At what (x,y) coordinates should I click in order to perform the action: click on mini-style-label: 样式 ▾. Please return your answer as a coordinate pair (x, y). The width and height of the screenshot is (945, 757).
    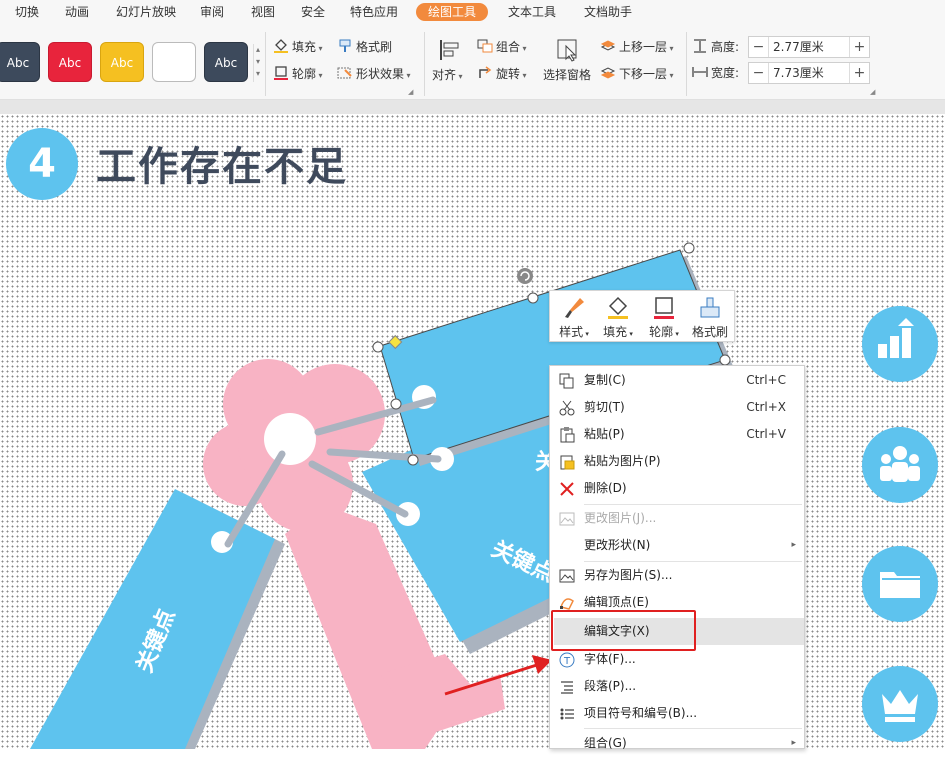
    Looking at the image, I should click on (574, 332).